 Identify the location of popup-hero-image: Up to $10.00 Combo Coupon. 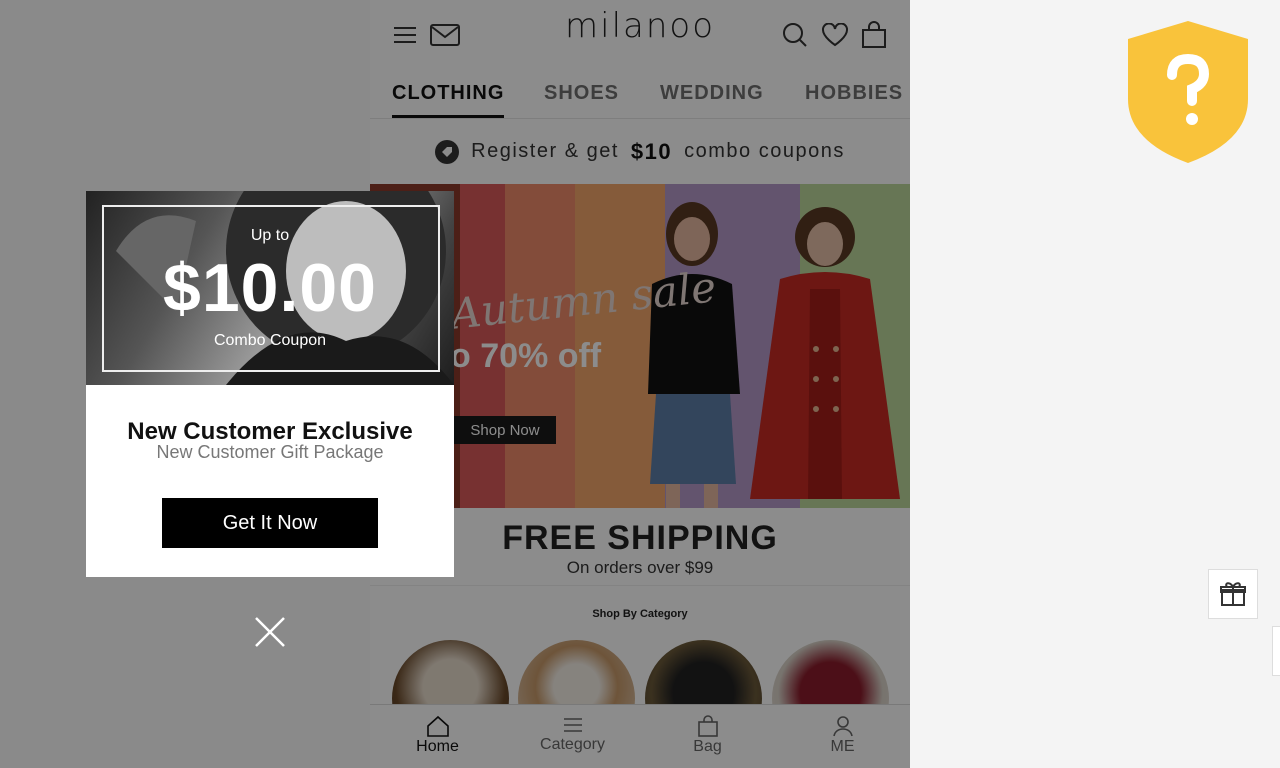
(270, 288).